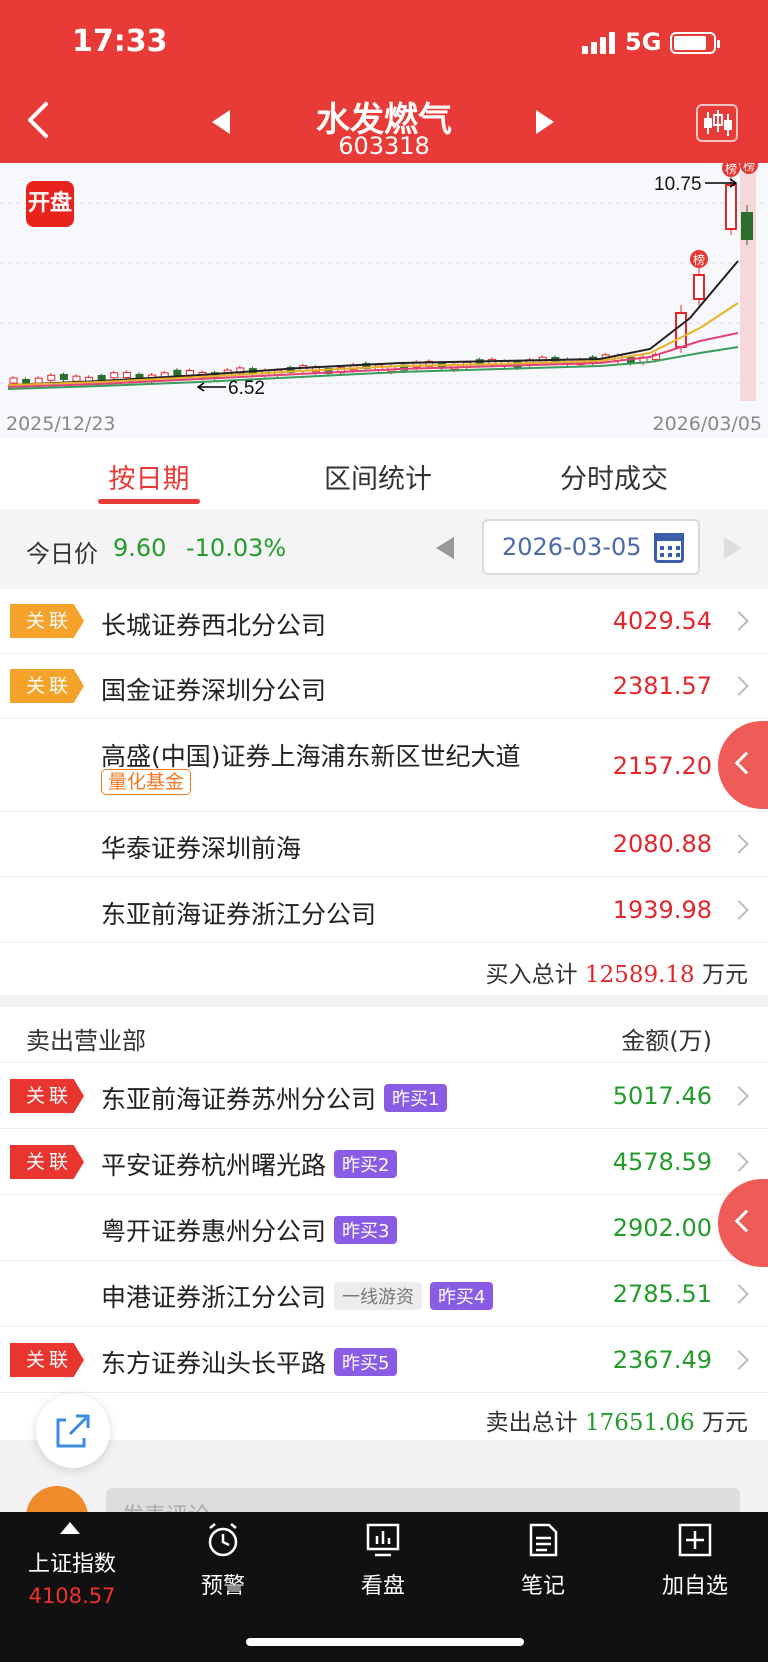 This screenshot has width=768, height=1662. What do you see at coordinates (662, 1096) in the screenshot?
I see `sell-amount: 5017.46` at bounding box center [662, 1096].